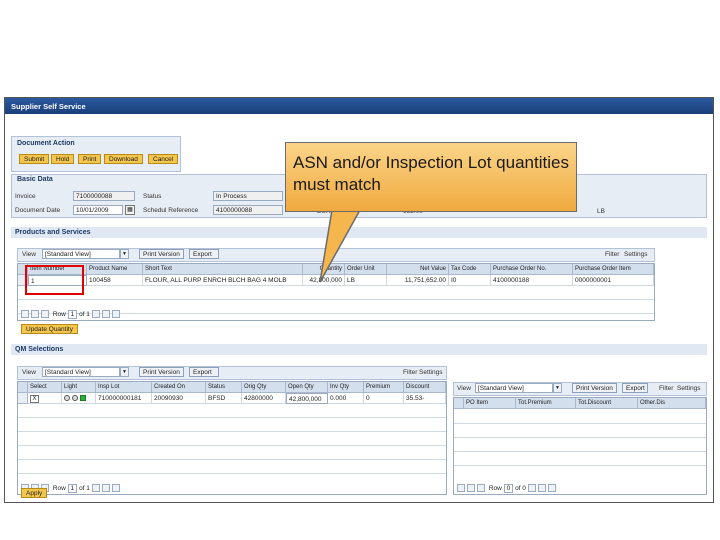 Image resolution: width=720 pixels, height=540 pixels. What do you see at coordinates (459, 403) in the screenshot?
I see `right-rowheader` at bounding box center [459, 403].